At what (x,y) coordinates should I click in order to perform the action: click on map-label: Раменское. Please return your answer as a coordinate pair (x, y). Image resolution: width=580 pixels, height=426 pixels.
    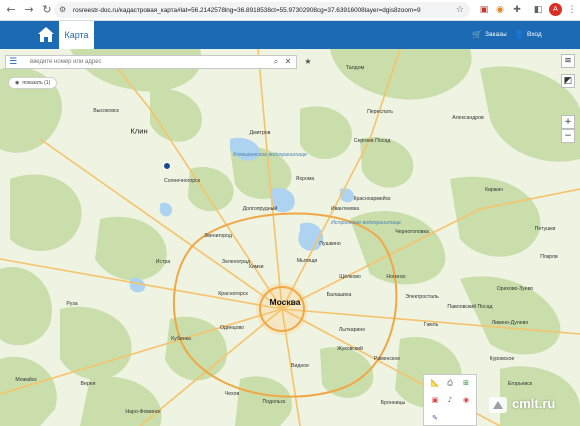
    Looking at the image, I should click on (387, 359).